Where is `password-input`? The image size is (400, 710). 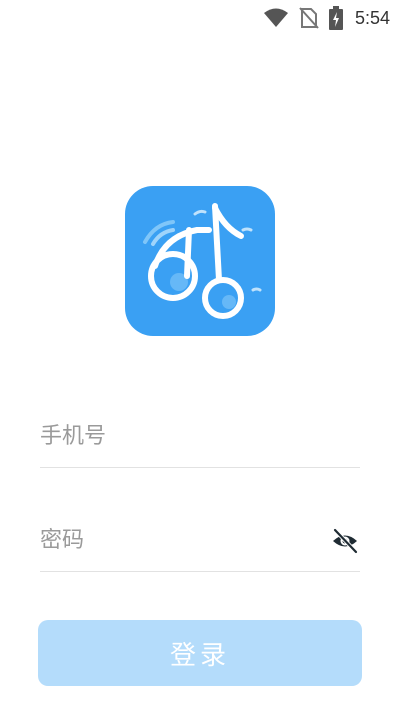 password-input is located at coordinates (180, 540).